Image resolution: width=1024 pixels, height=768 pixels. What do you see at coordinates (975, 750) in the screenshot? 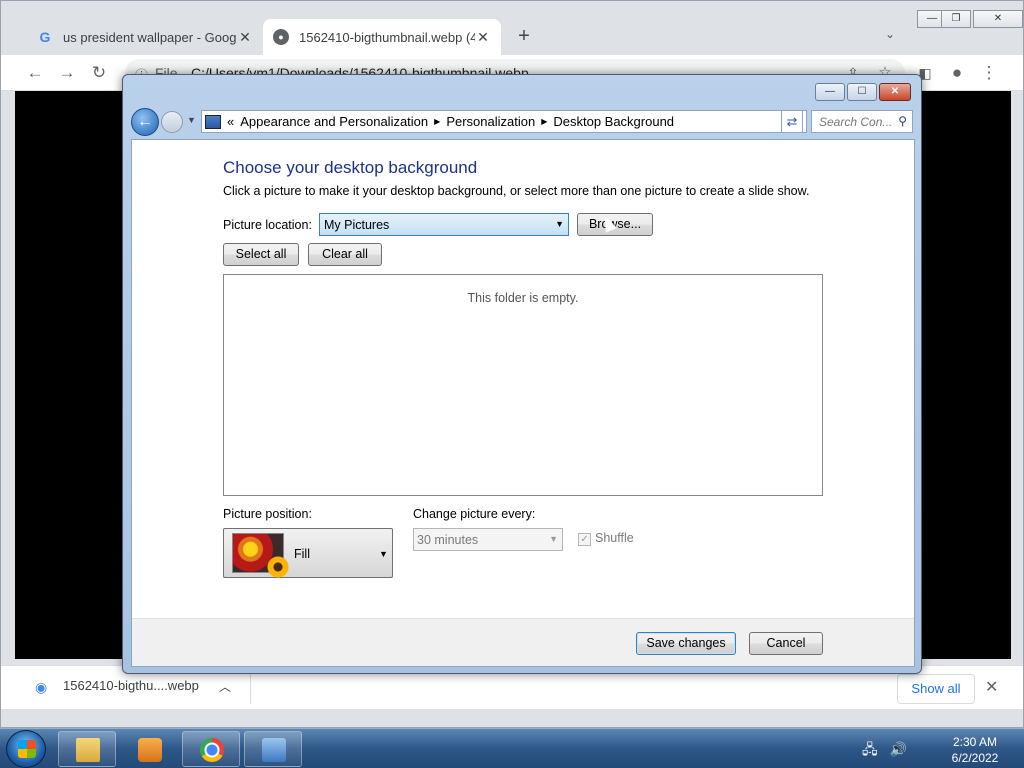
I see `clock: 2:30 AM 6/2/2022` at bounding box center [975, 750].